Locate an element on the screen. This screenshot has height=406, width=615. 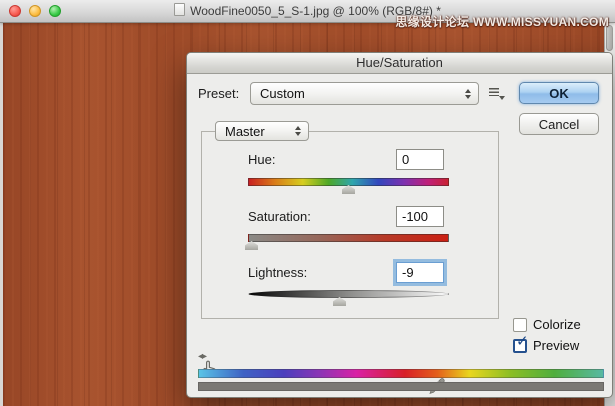
hue-label: Hue: is located at coordinates (262, 159).